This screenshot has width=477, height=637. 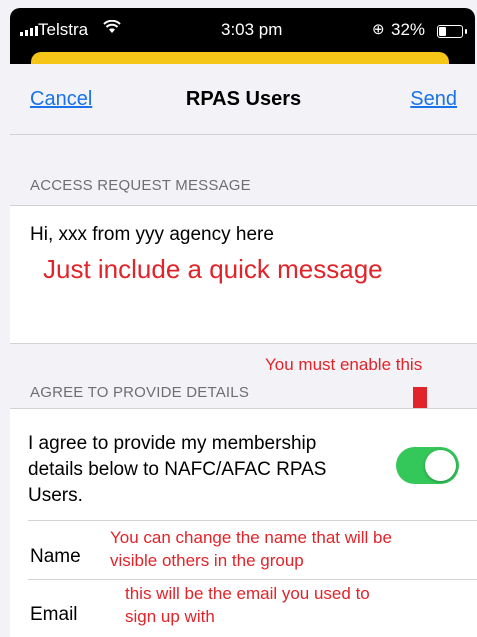 I want to click on name-label: Name, so click(x=55, y=556).